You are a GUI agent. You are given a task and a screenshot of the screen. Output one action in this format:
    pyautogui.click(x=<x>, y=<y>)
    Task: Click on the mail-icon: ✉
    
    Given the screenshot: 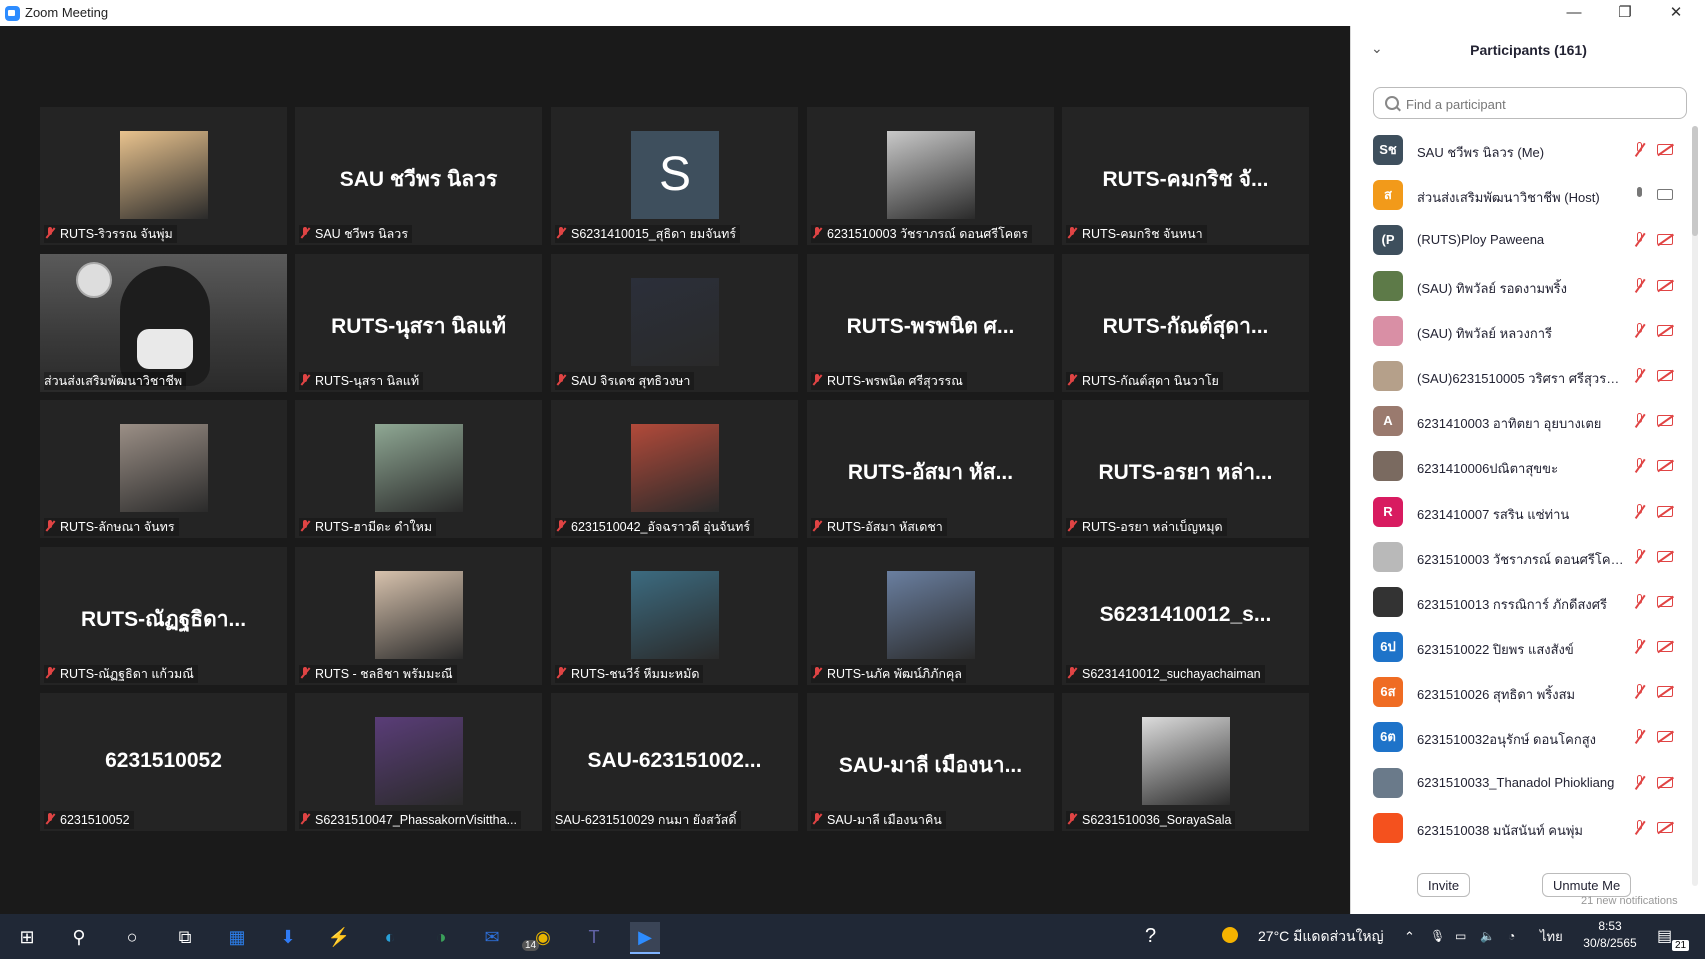 What is the action you would take?
    pyautogui.click(x=492, y=937)
    